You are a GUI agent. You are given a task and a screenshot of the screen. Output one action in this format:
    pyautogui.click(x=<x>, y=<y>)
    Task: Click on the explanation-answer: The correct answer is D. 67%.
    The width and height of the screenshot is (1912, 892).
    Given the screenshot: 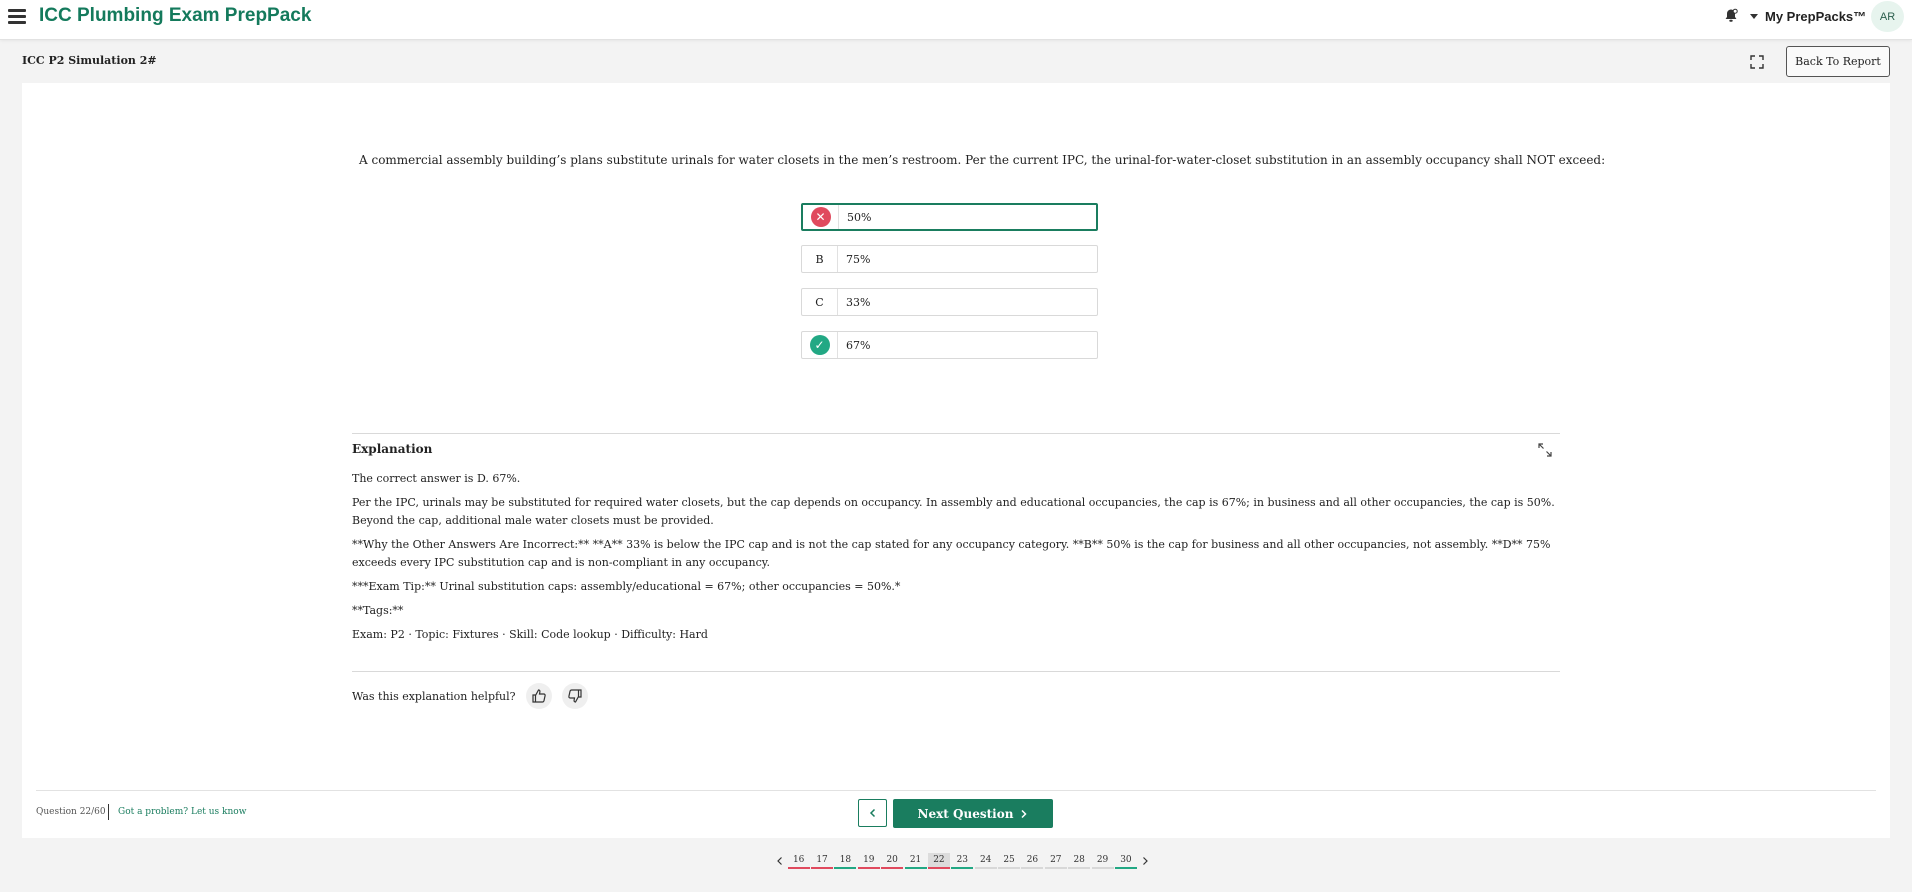 What is the action you would take?
    pyautogui.click(x=436, y=478)
    